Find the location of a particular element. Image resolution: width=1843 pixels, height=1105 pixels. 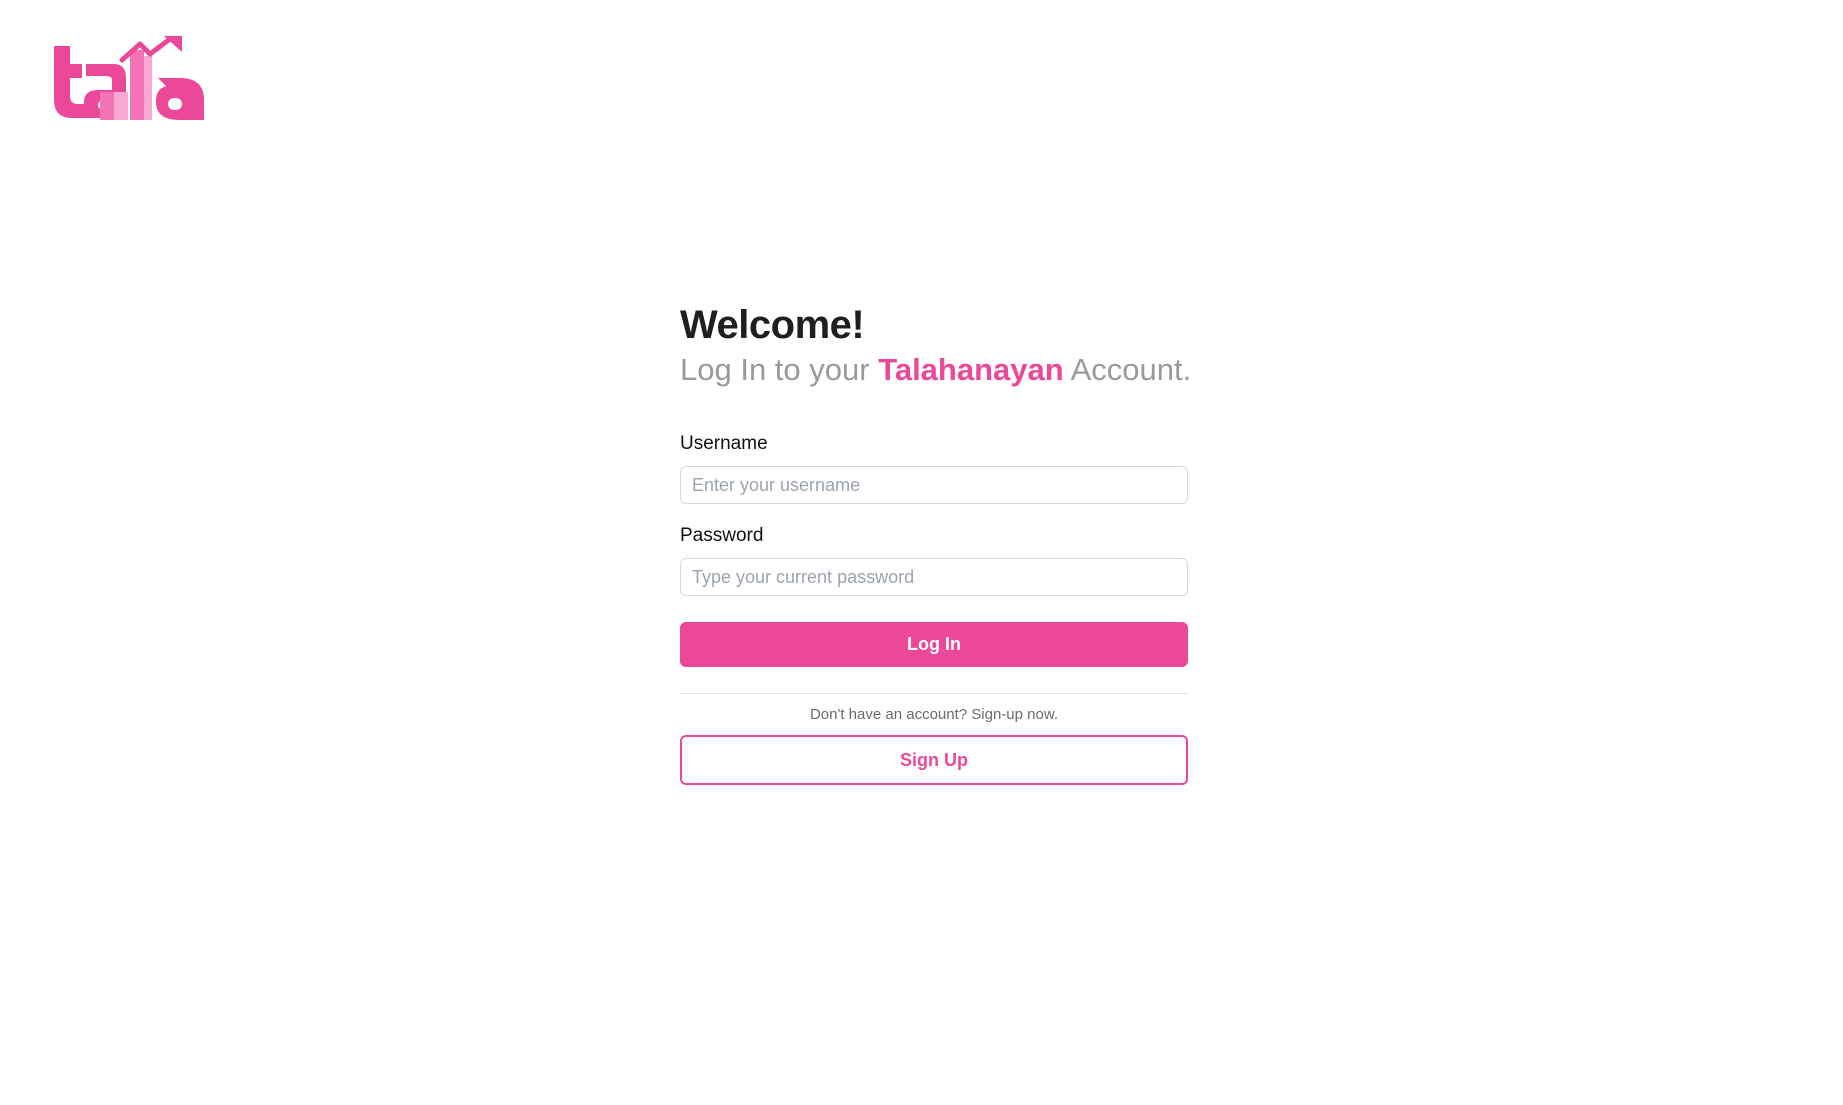

welcome-heading: Welcome! is located at coordinates (772, 325).